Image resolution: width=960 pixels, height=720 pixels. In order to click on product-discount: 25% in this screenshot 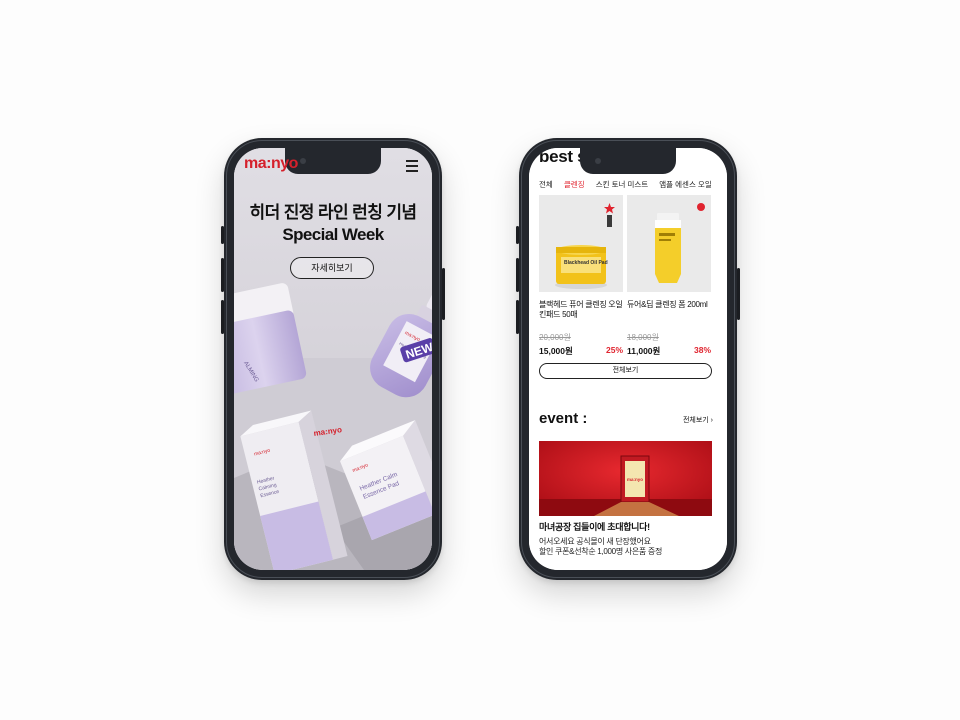, I will do `click(614, 350)`.